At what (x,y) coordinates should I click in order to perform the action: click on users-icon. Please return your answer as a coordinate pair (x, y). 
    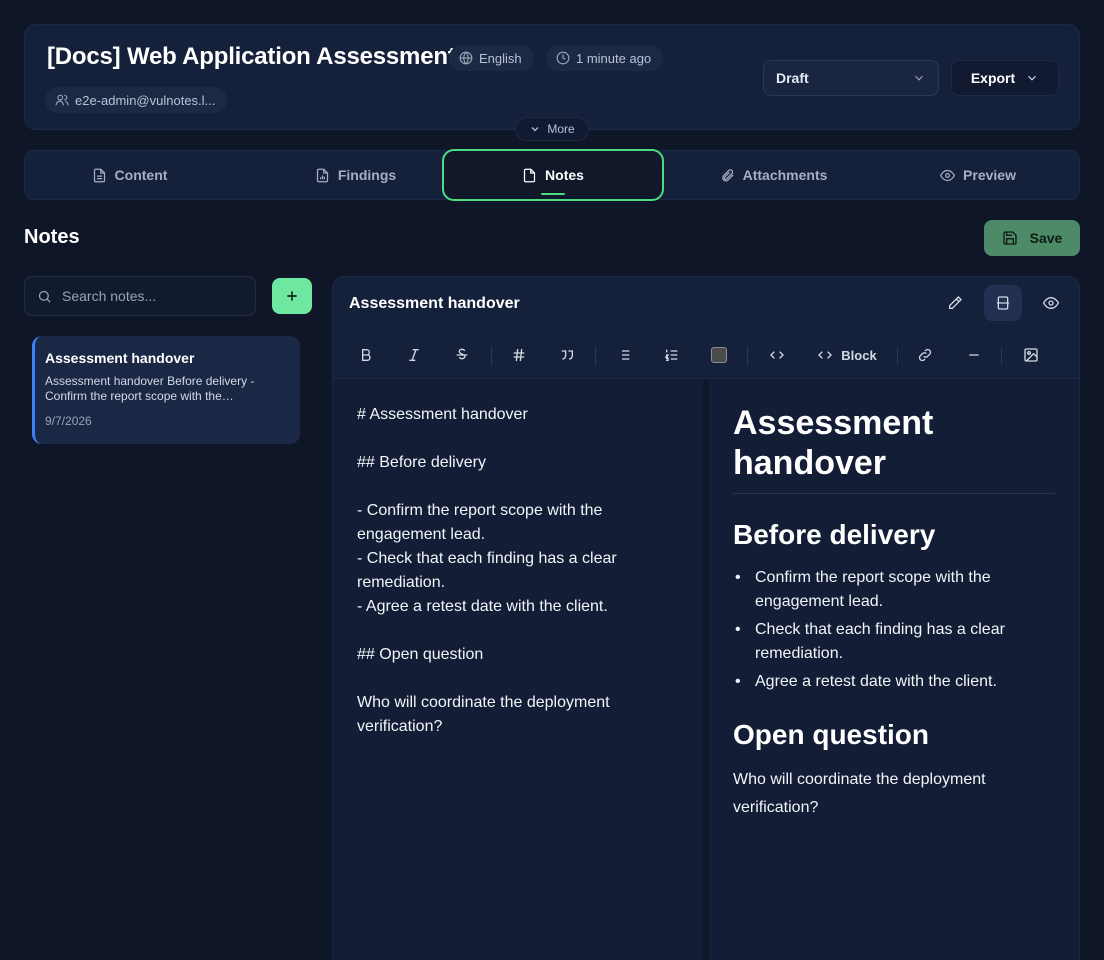
    Looking at the image, I should click on (62, 100).